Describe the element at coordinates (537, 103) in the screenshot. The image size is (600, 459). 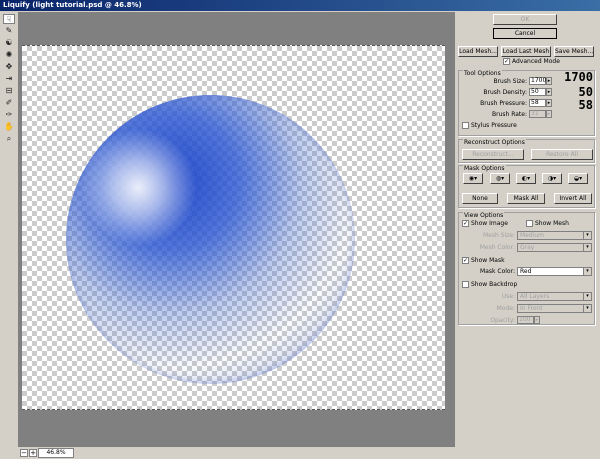
I see `brush-pressure-field: 58` at that location.